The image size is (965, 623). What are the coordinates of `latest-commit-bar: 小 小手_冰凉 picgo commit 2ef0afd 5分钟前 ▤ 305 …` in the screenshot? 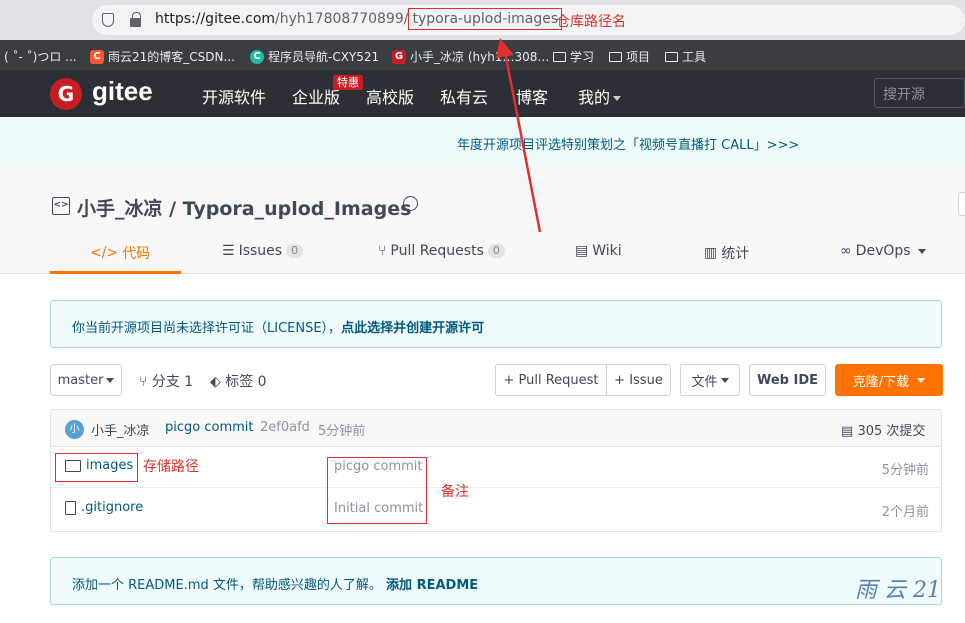 It's located at (496, 428).